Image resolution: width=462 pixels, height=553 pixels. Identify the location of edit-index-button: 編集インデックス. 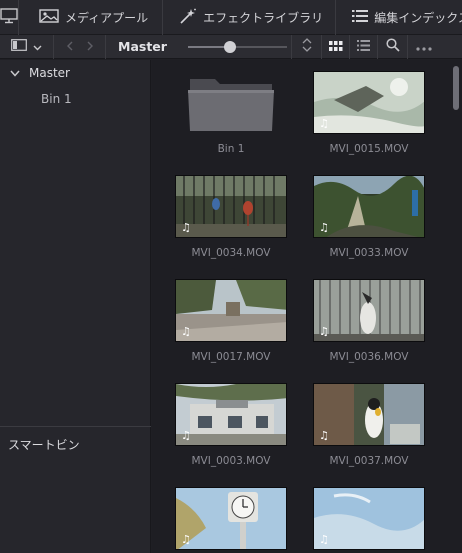
(399, 17).